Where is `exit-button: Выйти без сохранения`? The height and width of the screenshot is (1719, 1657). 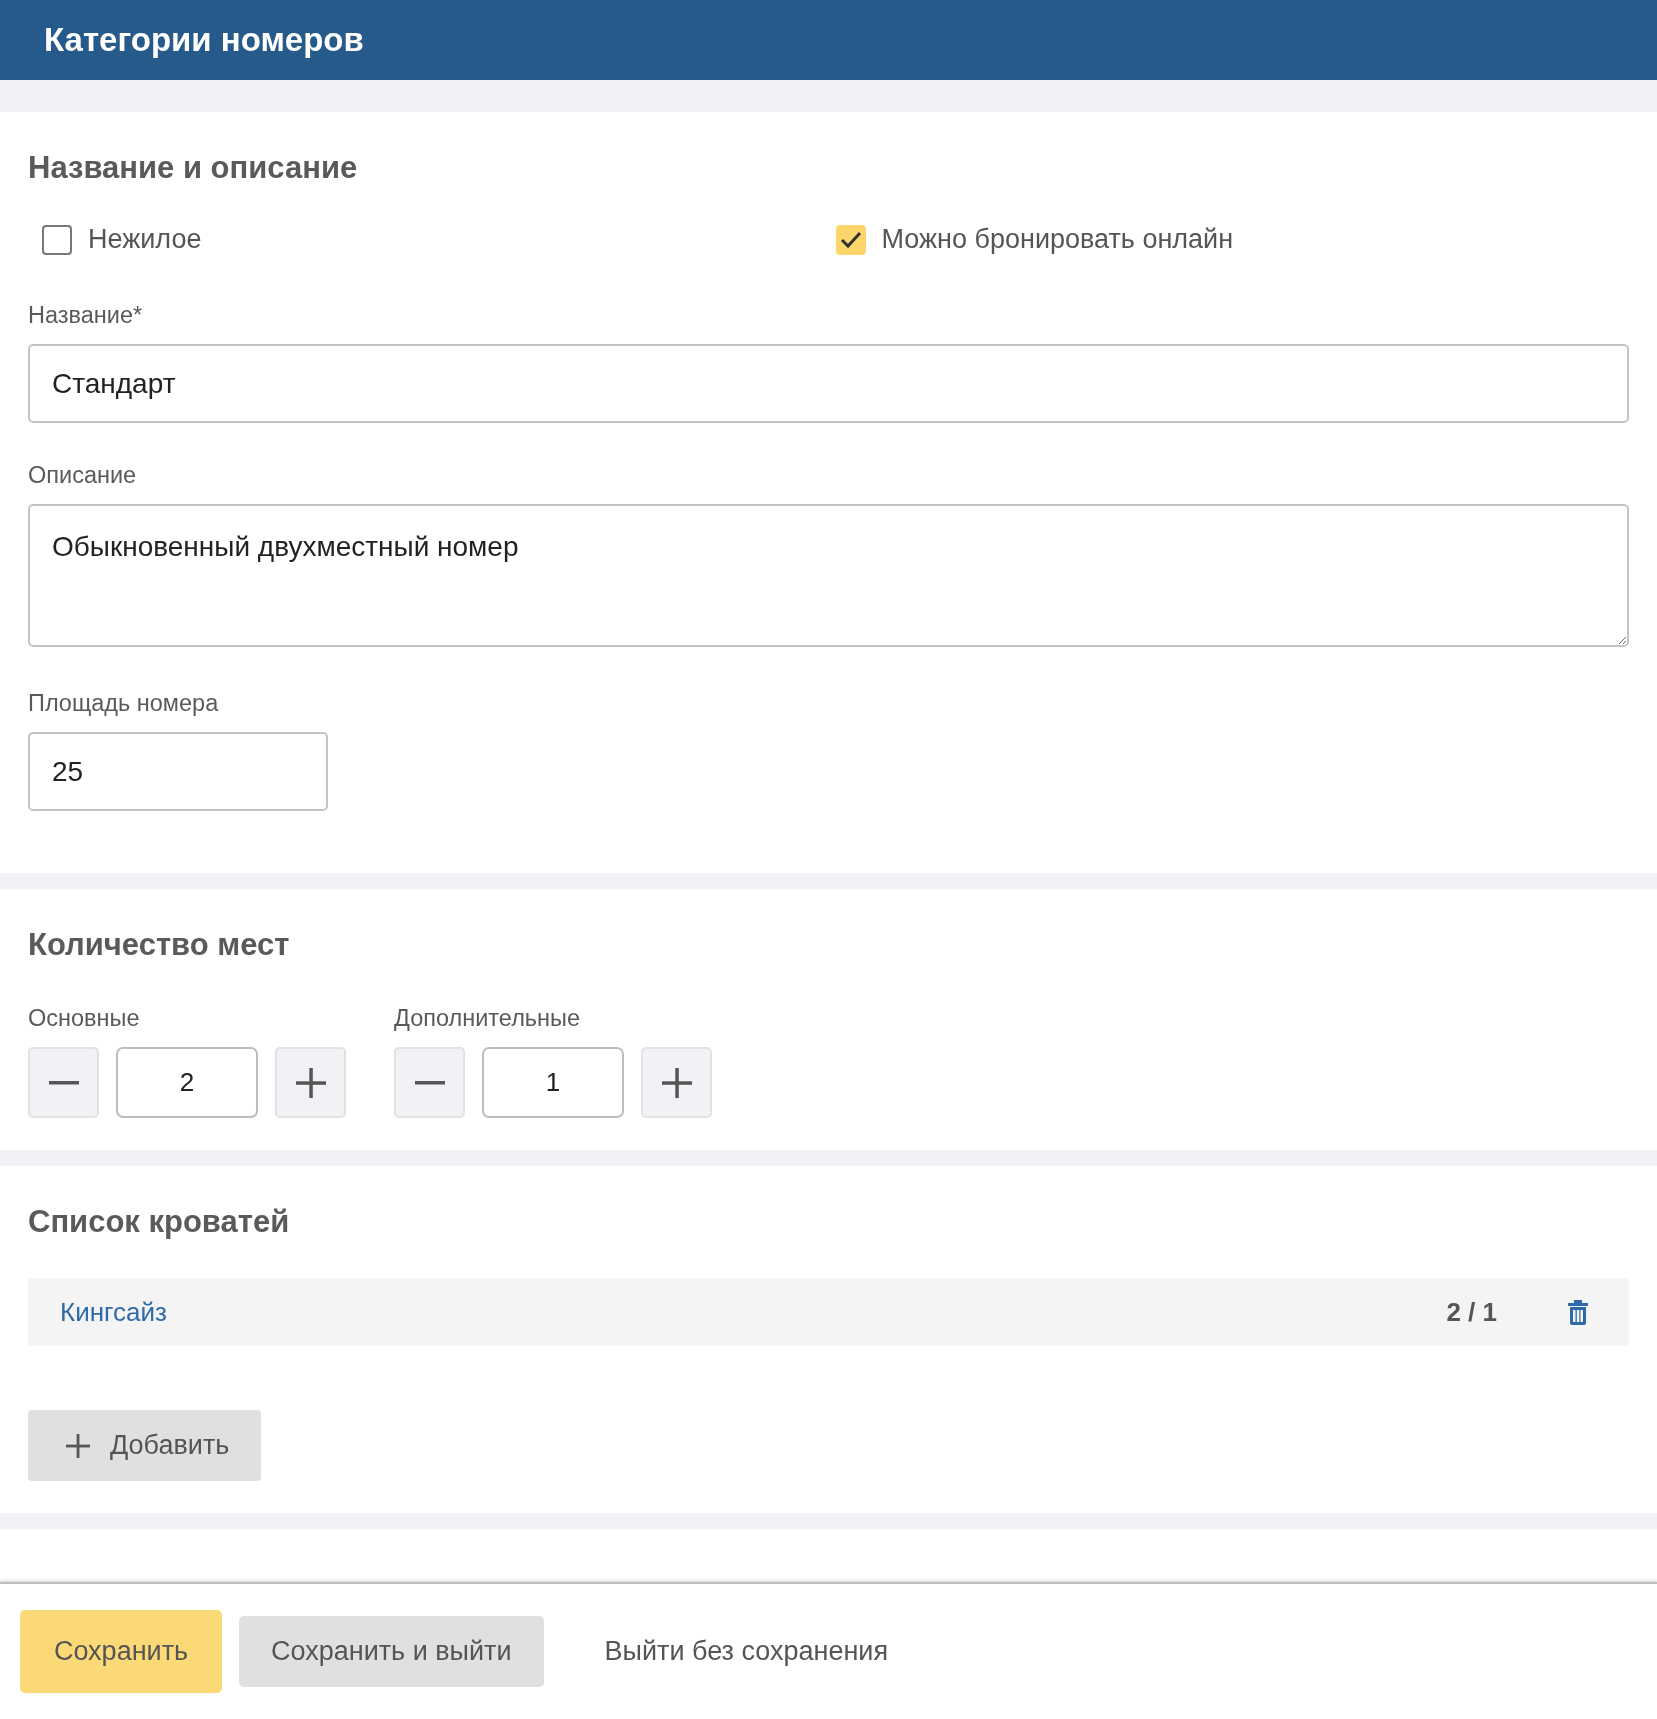 exit-button: Выйти без сохранения is located at coordinates (746, 1651).